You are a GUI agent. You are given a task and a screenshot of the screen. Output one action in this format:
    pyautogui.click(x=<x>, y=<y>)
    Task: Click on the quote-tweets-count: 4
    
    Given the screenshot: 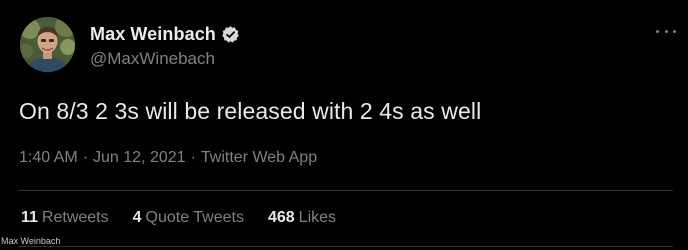 What is the action you would take?
    pyautogui.click(x=137, y=217)
    